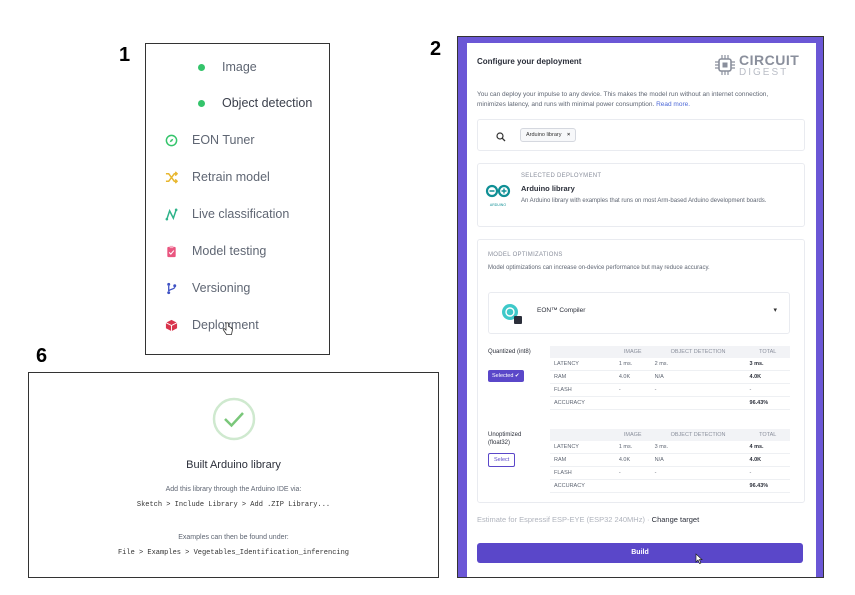  What do you see at coordinates (769, 60) in the screenshot?
I see `logo-text-circuit: CIRCUIT` at bounding box center [769, 60].